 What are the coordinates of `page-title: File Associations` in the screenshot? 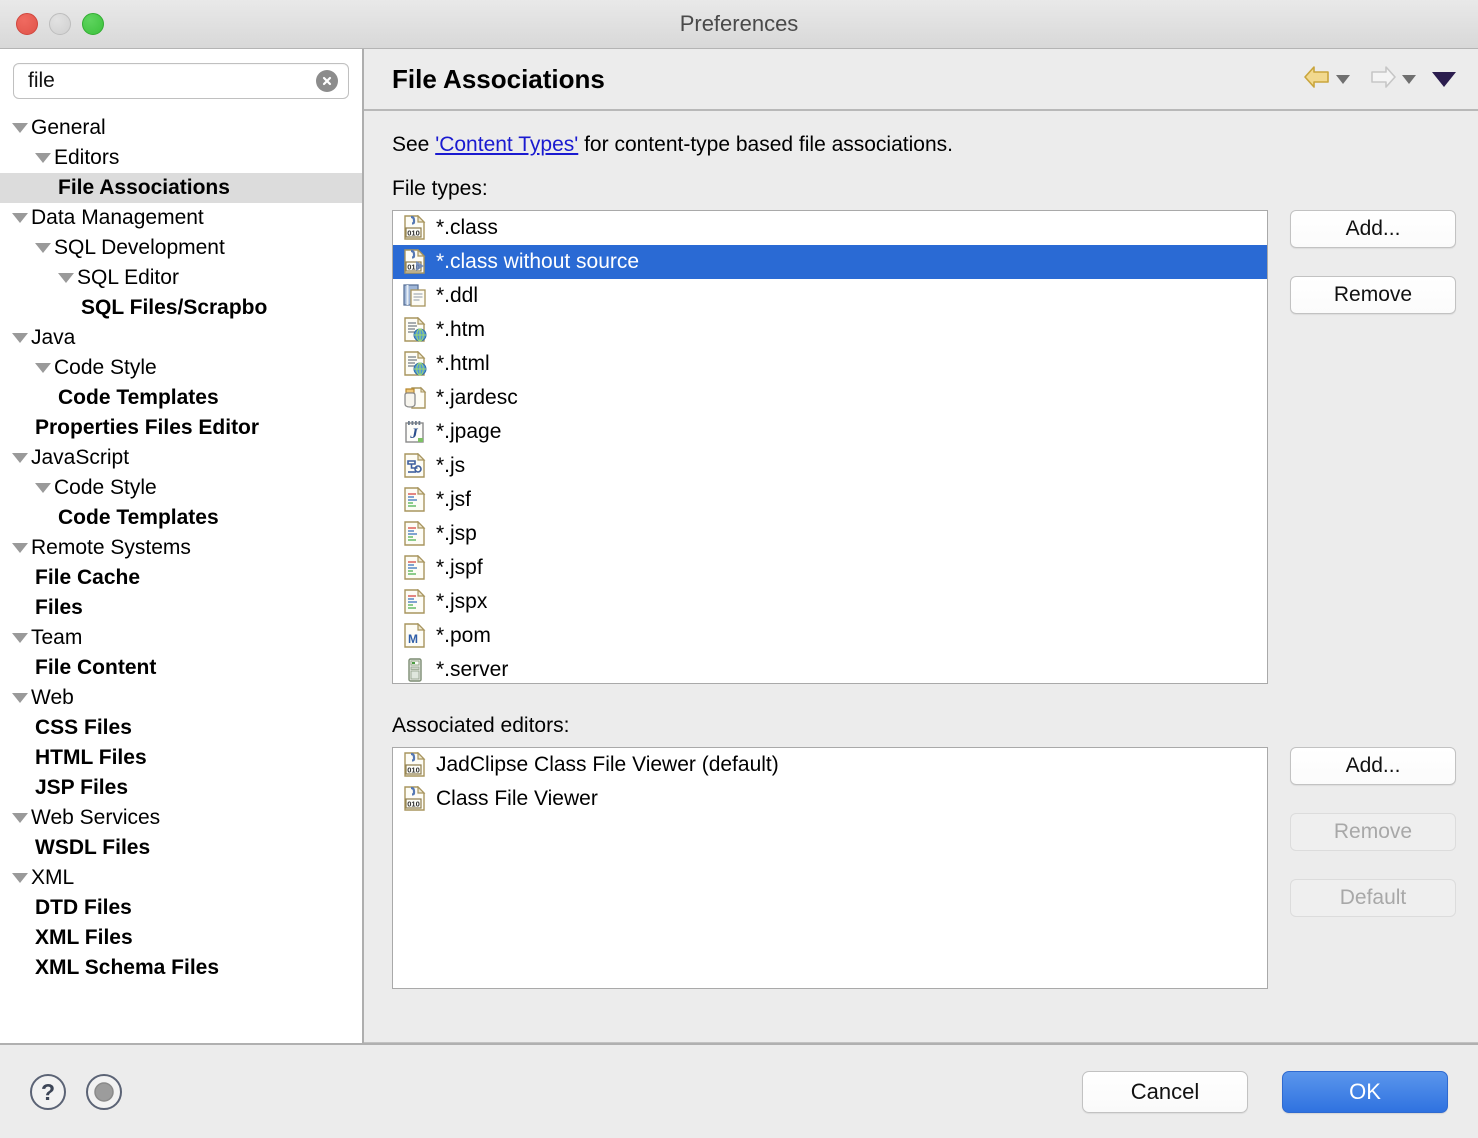 It's located at (498, 78).